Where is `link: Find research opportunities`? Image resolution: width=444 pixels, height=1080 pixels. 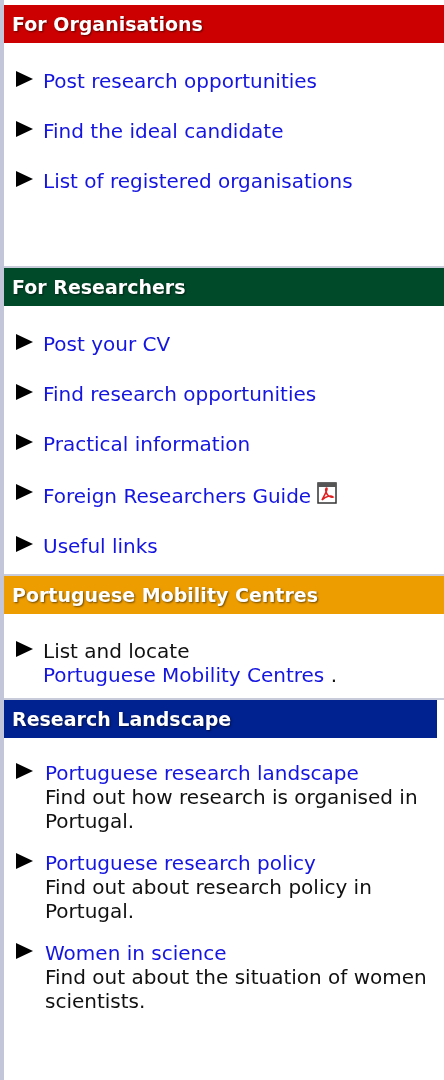
link: Find research opportunities is located at coordinates (180, 394).